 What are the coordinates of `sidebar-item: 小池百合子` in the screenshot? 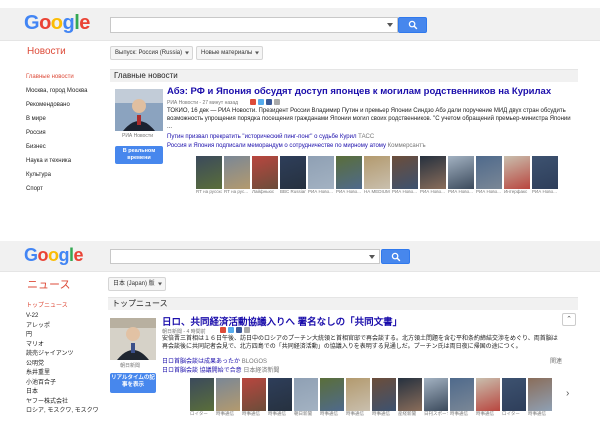 It's located at (62, 384).